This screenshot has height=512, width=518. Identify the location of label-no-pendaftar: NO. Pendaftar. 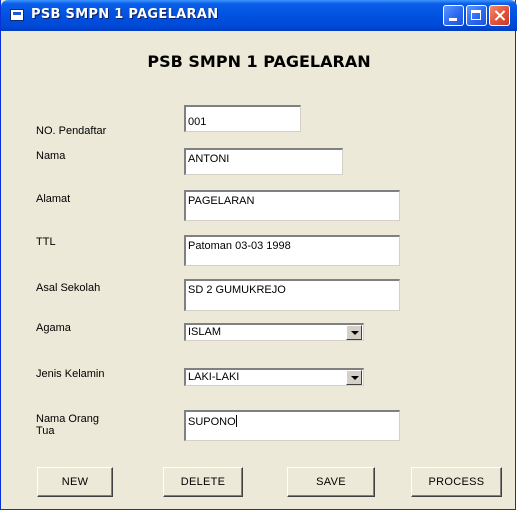
(71, 131).